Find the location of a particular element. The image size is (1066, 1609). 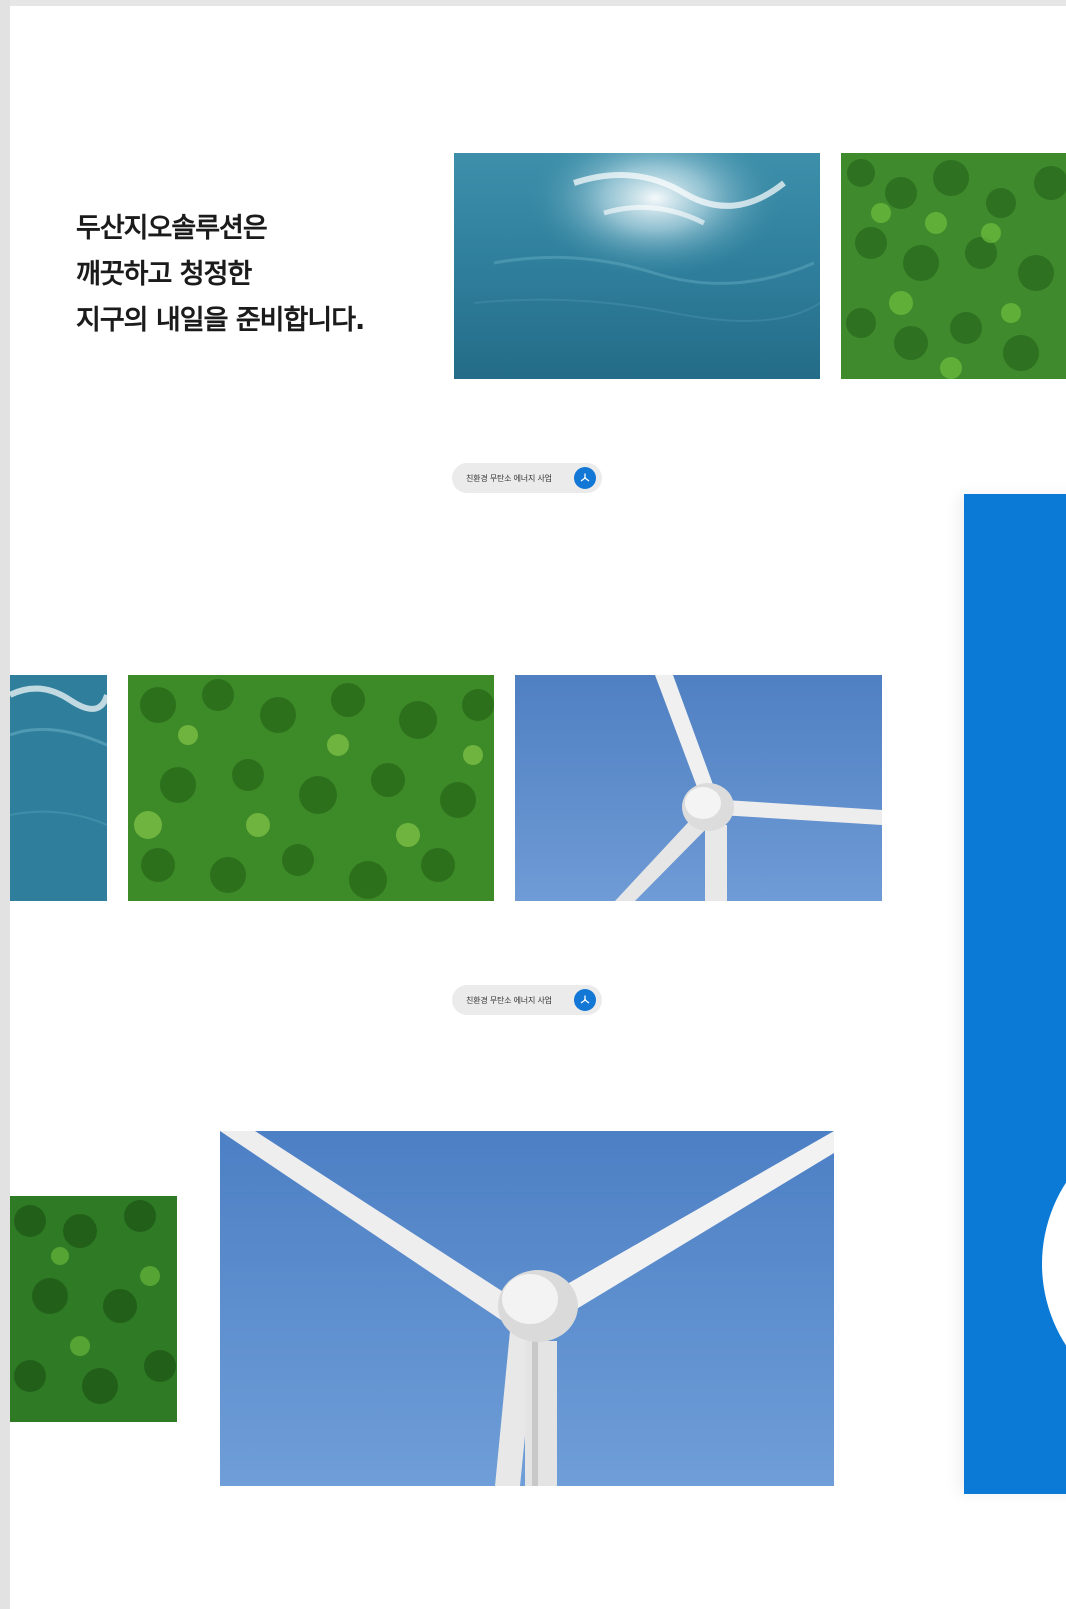

blue-side-panel is located at coordinates (1015, 994).